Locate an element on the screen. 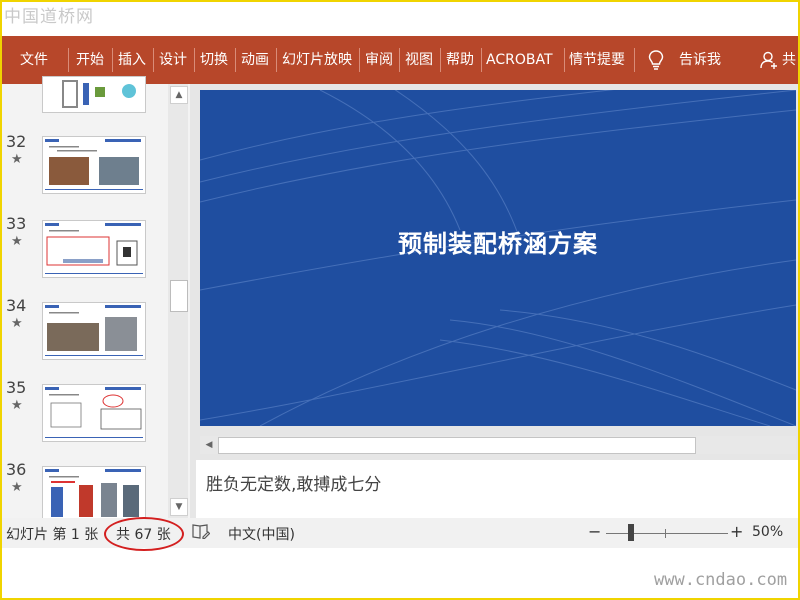 Image resolution: width=800 pixels, height=600 pixels. tab-slideshow: 幻灯片放映 is located at coordinates (317, 60).